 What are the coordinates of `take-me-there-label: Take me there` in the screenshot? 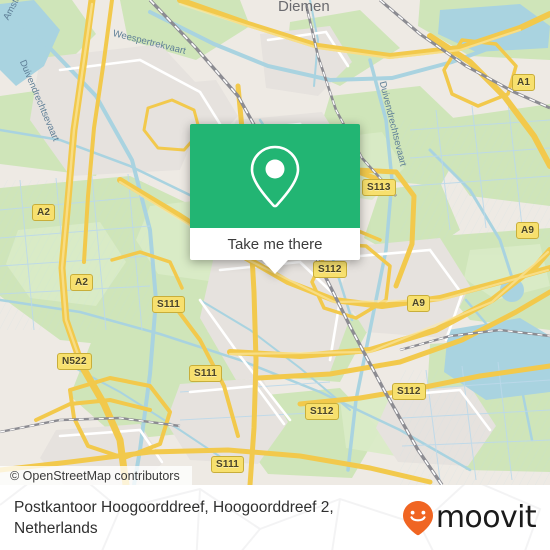 It's located at (275, 244).